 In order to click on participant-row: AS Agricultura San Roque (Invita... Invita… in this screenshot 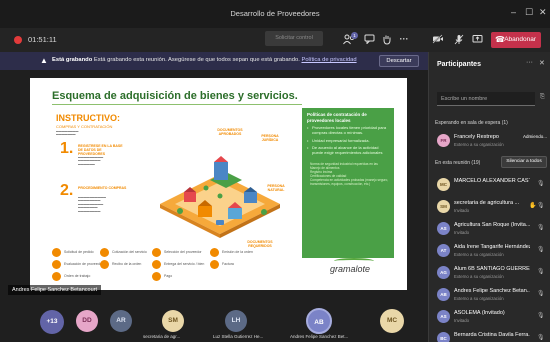, I will do `click(489, 230)`.